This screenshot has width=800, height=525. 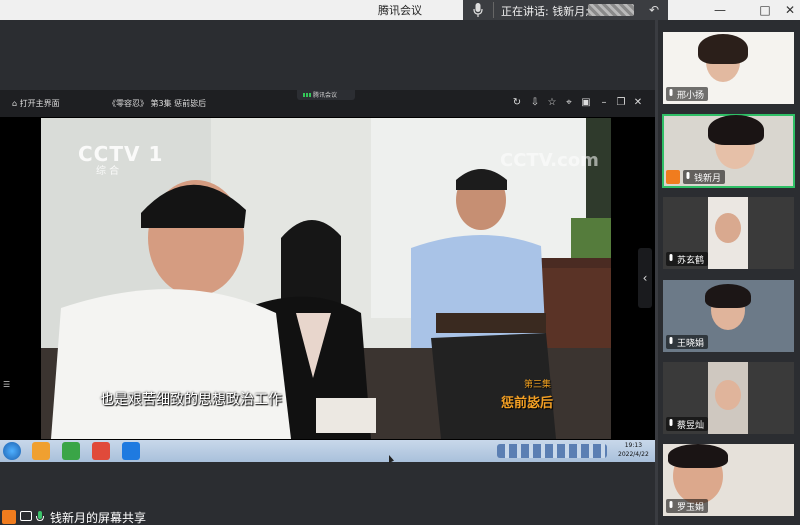 I want to click on meeting-chip: 腾讯会议, so click(x=326, y=95).